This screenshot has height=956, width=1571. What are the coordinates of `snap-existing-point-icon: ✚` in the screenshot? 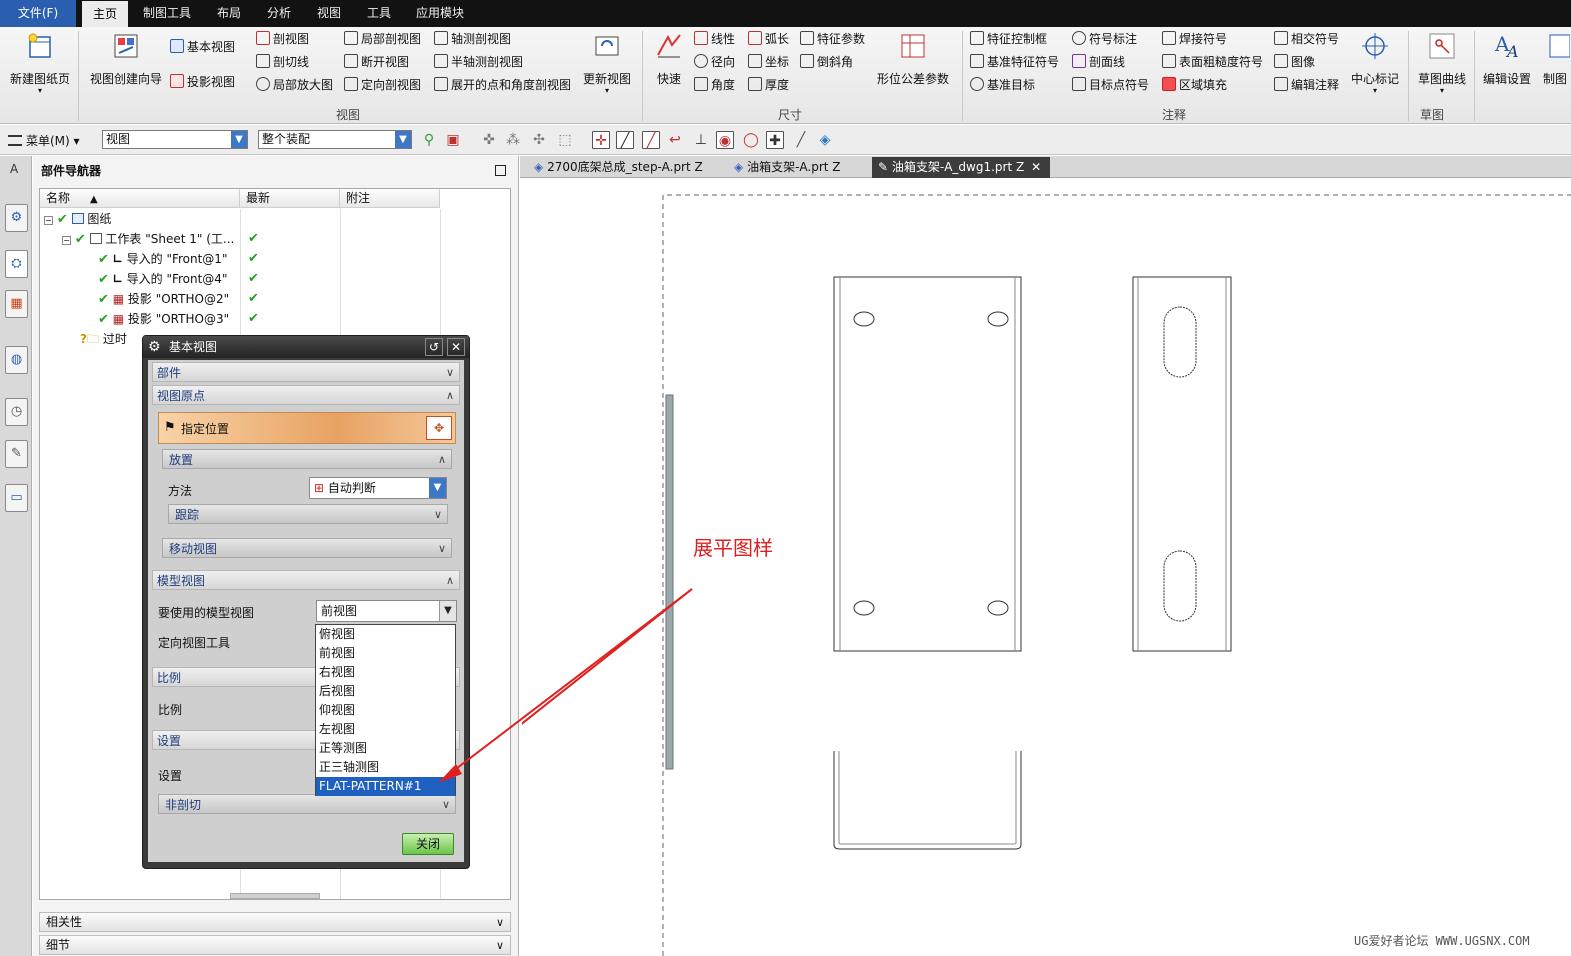 It's located at (775, 140).